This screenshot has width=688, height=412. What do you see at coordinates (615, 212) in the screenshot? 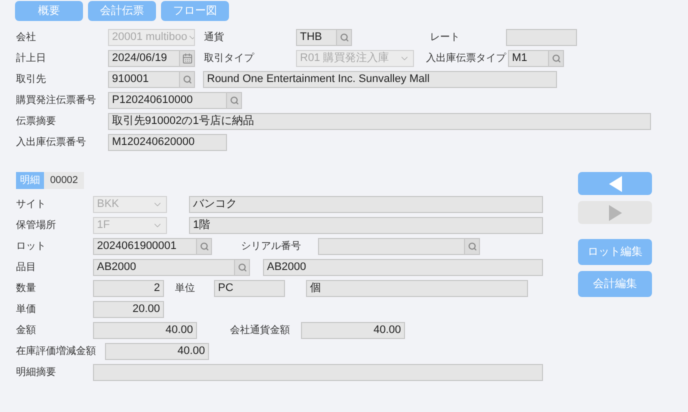
I see `right-triangle-icon` at bounding box center [615, 212].